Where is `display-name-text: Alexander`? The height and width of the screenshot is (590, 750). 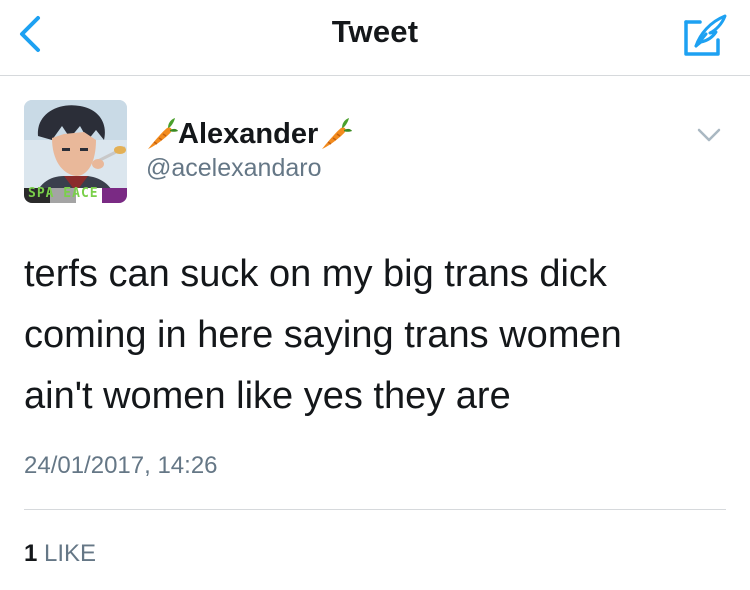
display-name-text: Alexander is located at coordinates (248, 133).